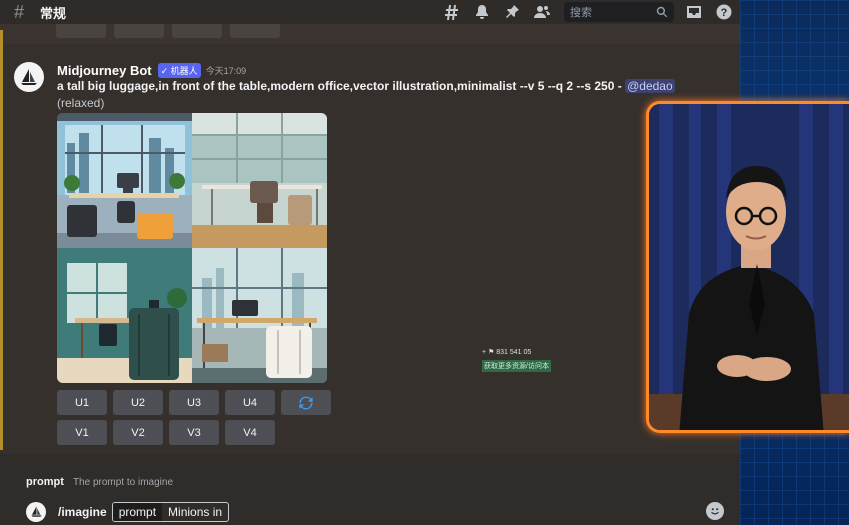  Describe the element at coordinates (581, 13) in the screenshot. I see `search-placeholder: 搜索` at that location.